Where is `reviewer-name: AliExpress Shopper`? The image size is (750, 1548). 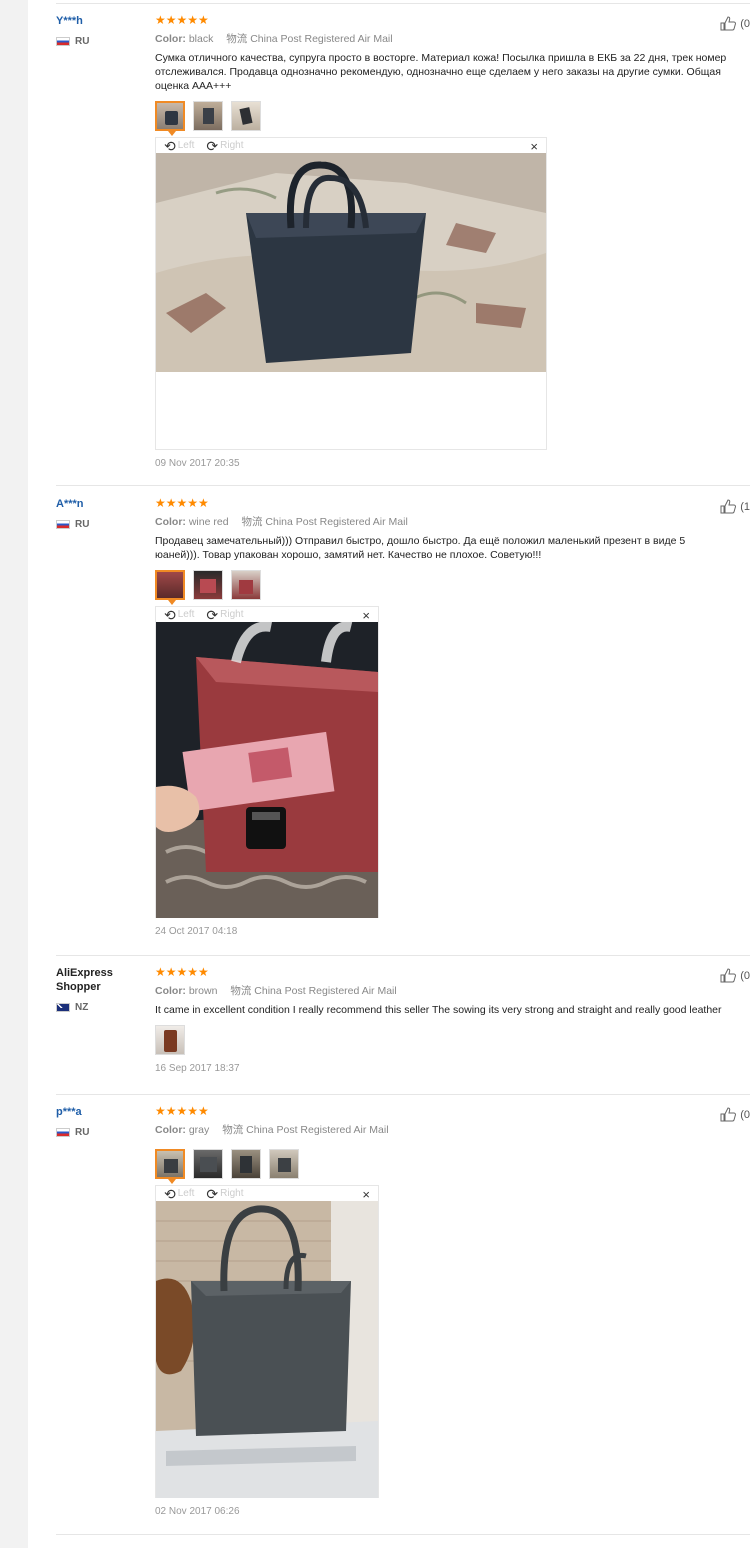
reviewer-name: AliExpress Shopper is located at coordinates (96, 980).